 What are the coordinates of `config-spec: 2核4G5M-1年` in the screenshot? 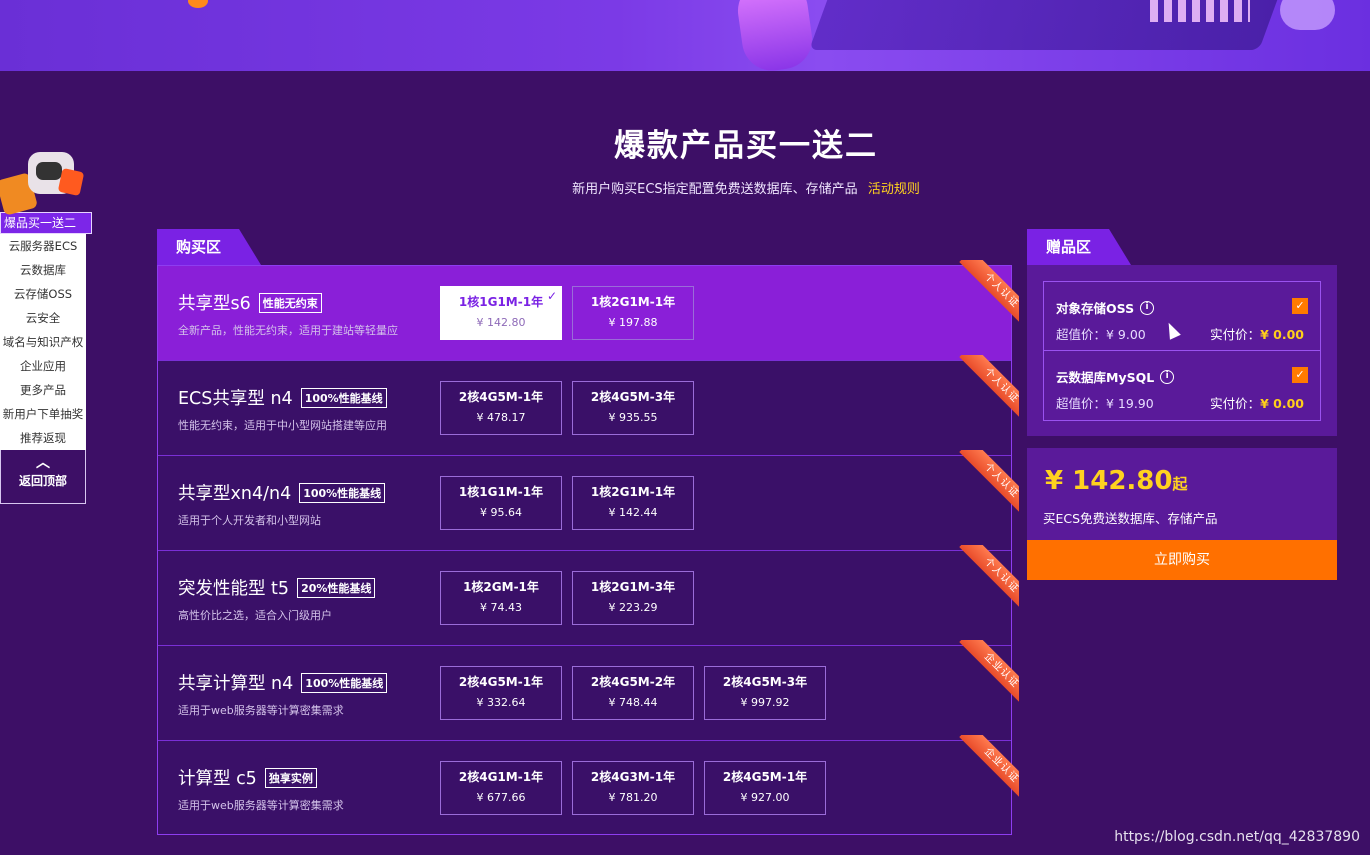 It's located at (501, 397).